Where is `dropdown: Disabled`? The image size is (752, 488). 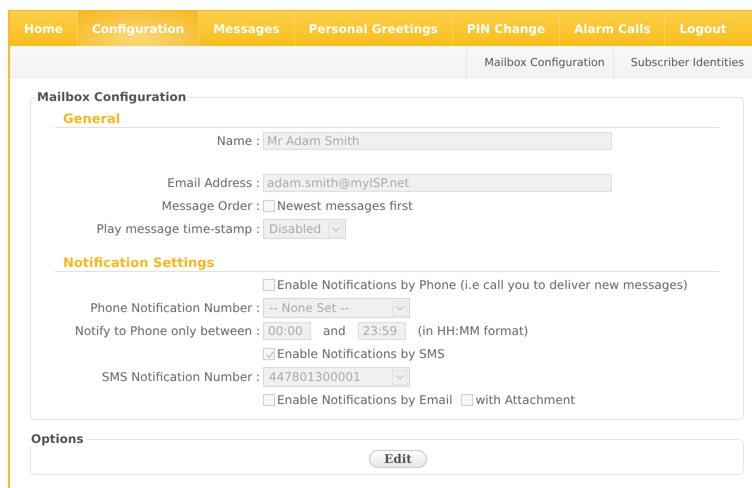
dropdown: Disabled is located at coordinates (304, 229).